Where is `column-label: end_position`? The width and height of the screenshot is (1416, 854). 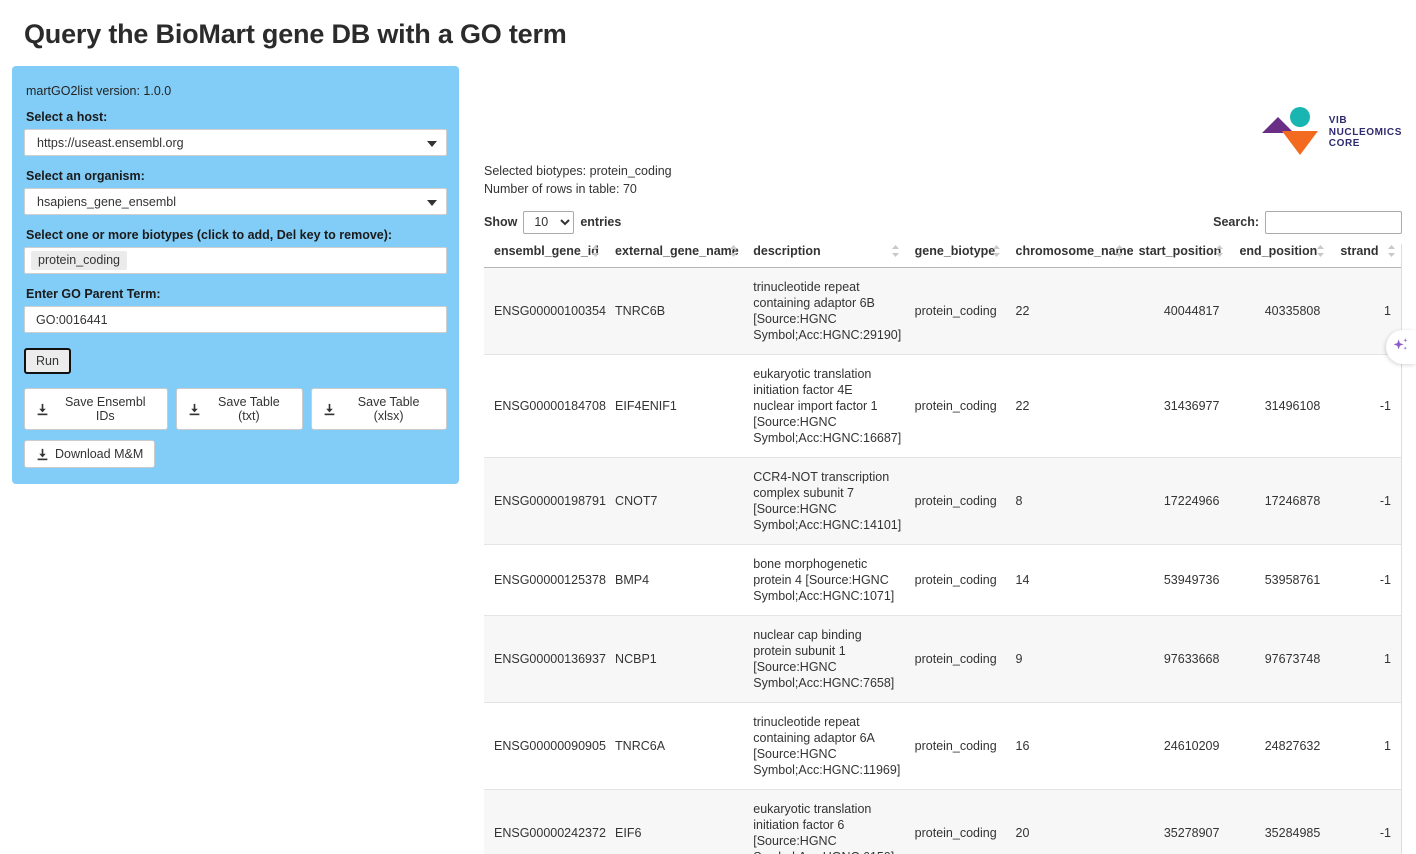
column-label: end_position is located at coordinates (1278, 250).